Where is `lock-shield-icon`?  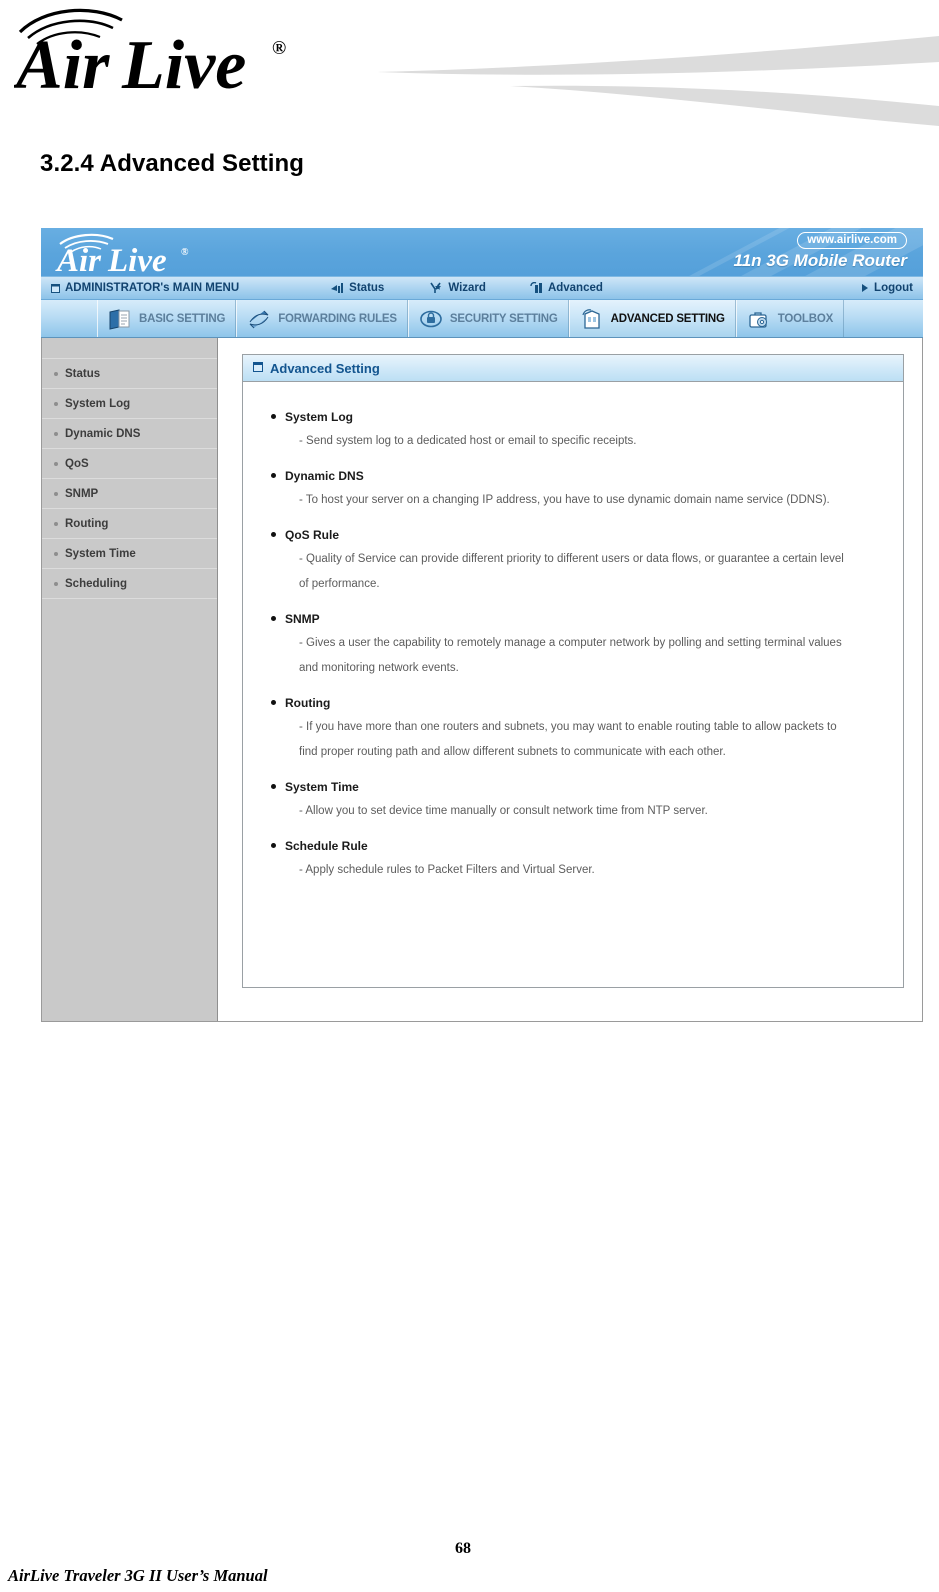 lock-shield-icon is located at coordinates (431, 319).